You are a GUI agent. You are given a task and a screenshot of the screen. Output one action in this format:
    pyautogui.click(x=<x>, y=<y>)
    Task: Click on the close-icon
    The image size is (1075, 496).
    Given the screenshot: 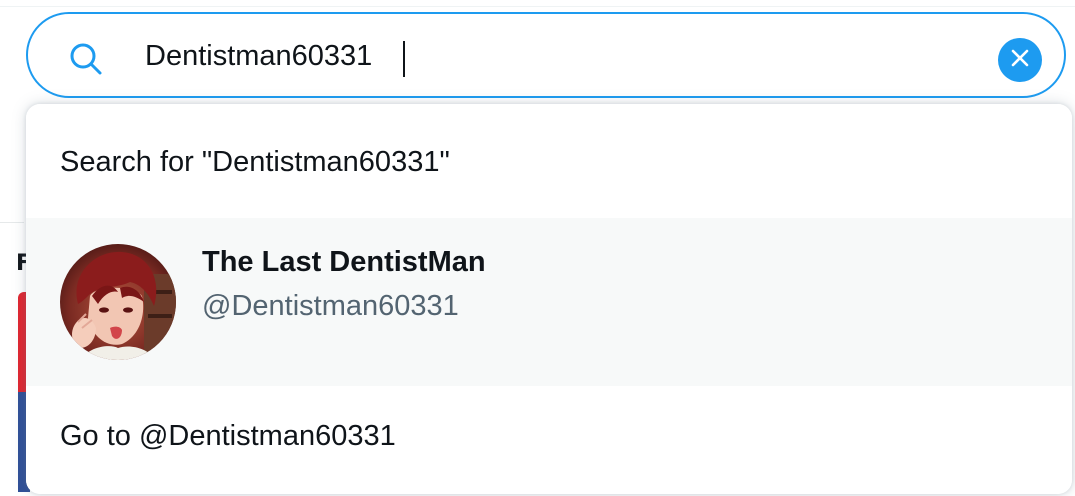 What is the action you would take?
    pyautogui.click(x=1020, y=60)
    